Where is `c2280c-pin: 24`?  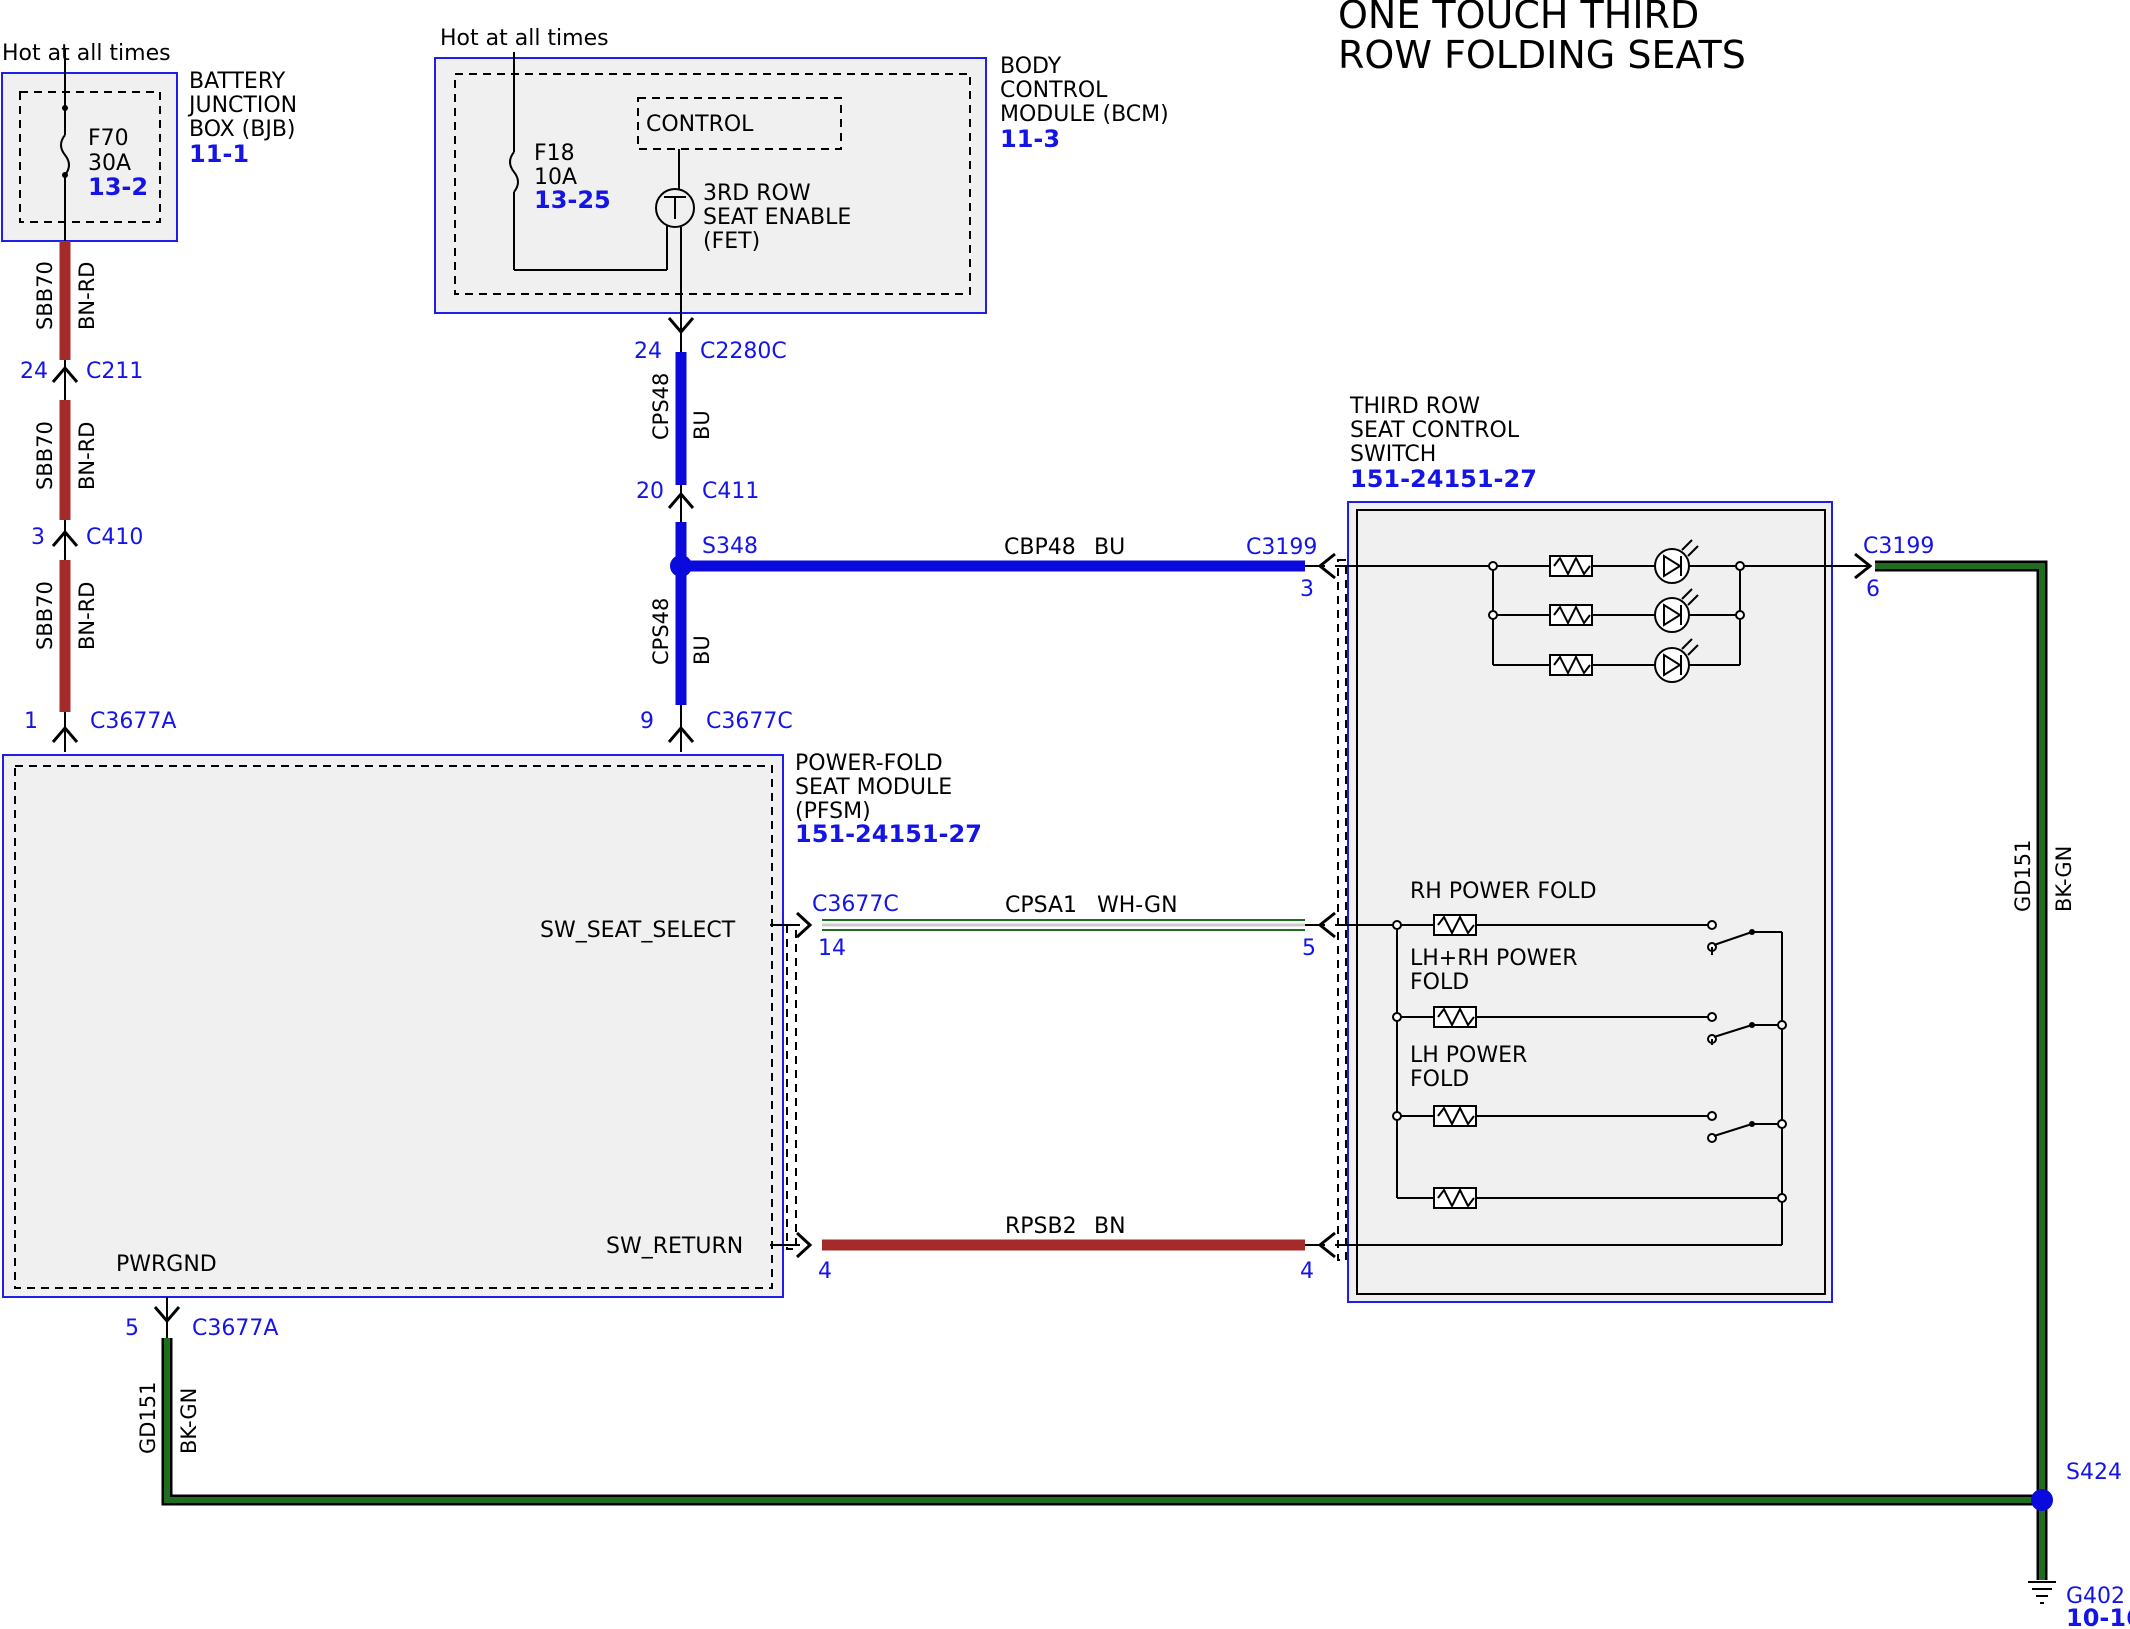
c2280c-pin: 24 is located at coordinates (648, 351).